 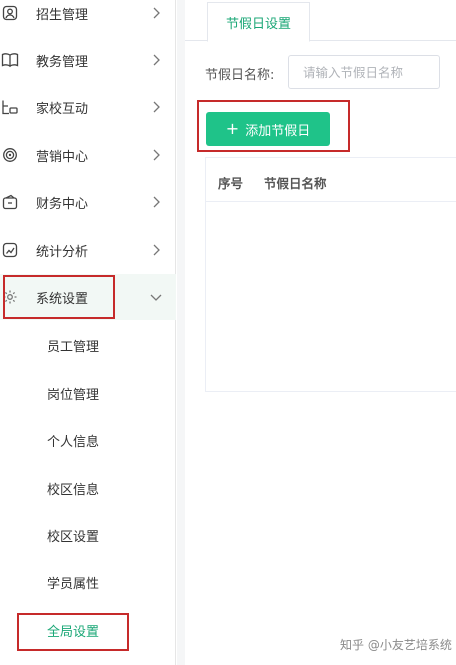 I want to click on sidebar-item-label: 招生管理, so click(x=62, y=15).